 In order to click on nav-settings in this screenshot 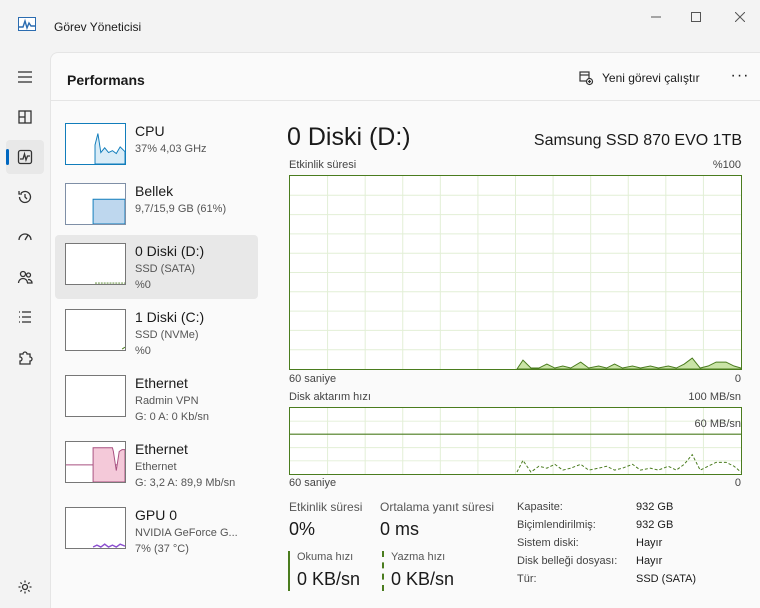, I will do `click(25, 587)`.